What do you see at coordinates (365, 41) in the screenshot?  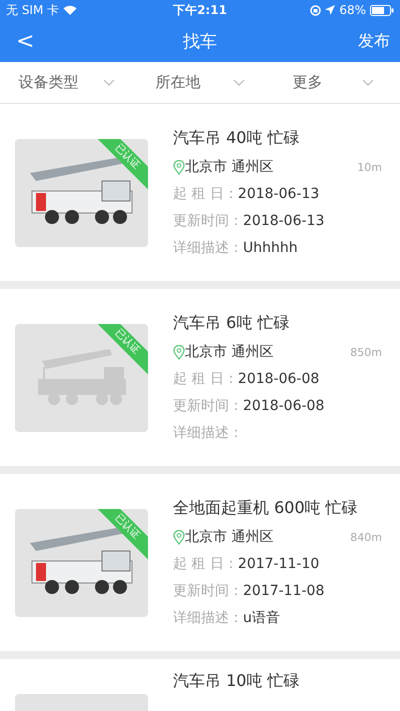 I see `publish-button: 发布` at bounding box center [365, 41].